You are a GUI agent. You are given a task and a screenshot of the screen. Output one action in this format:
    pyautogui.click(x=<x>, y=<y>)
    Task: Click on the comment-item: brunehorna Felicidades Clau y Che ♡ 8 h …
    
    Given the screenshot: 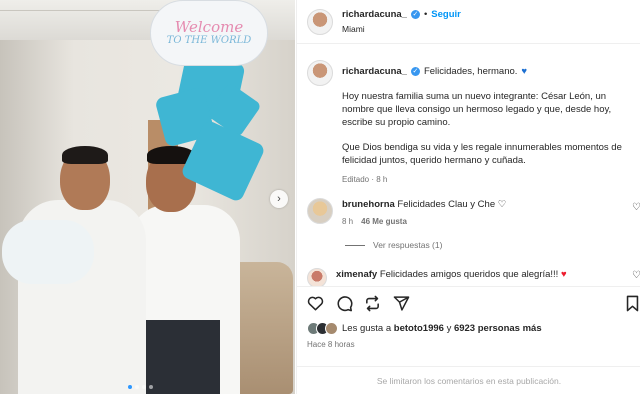 What is the action you would take?
    pyautogui.click(x=473, y=213)
    